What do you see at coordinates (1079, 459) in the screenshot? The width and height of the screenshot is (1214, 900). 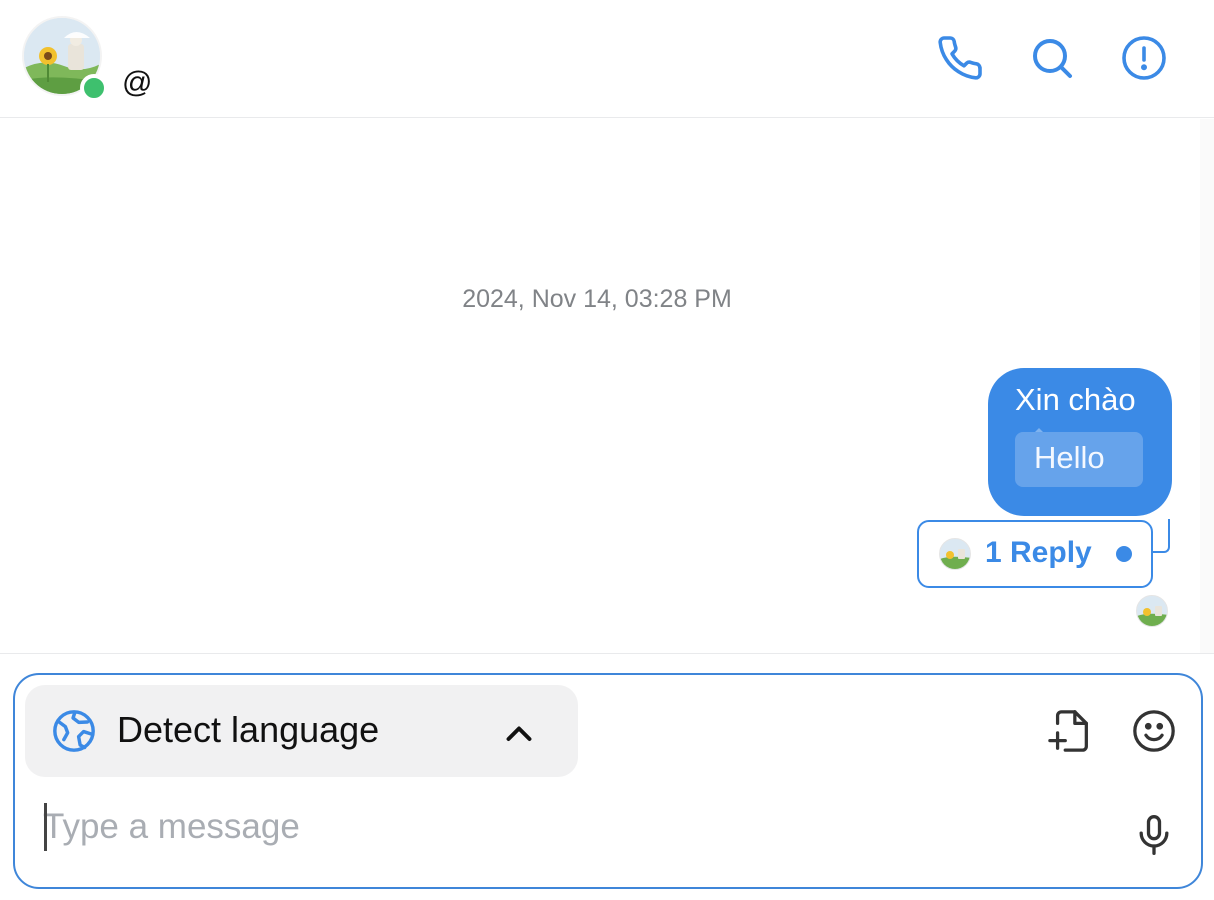 I see `message-translation: Hello` at bounding box center [1079, 459].